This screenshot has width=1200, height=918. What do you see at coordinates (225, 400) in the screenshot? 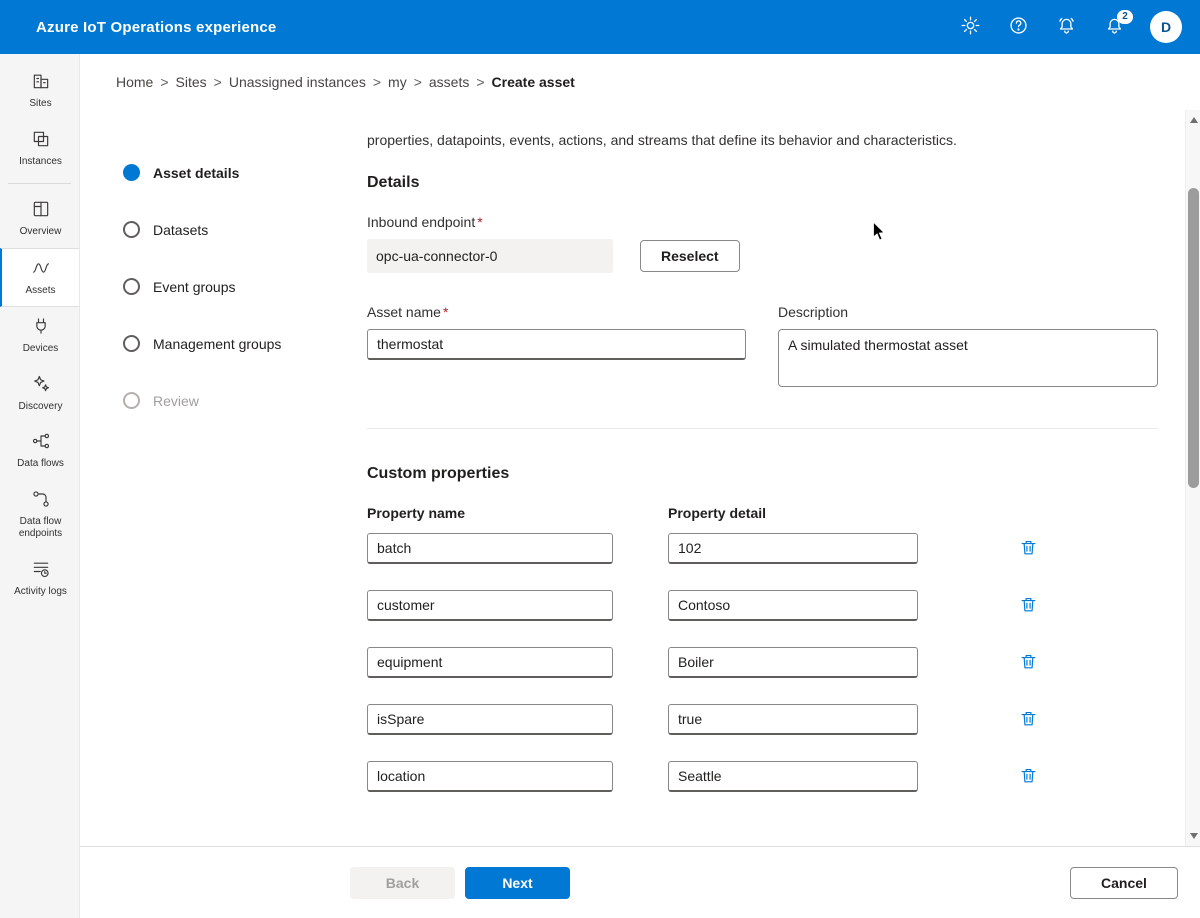
I see `step-review: Review` at bounding box center [225, 400].